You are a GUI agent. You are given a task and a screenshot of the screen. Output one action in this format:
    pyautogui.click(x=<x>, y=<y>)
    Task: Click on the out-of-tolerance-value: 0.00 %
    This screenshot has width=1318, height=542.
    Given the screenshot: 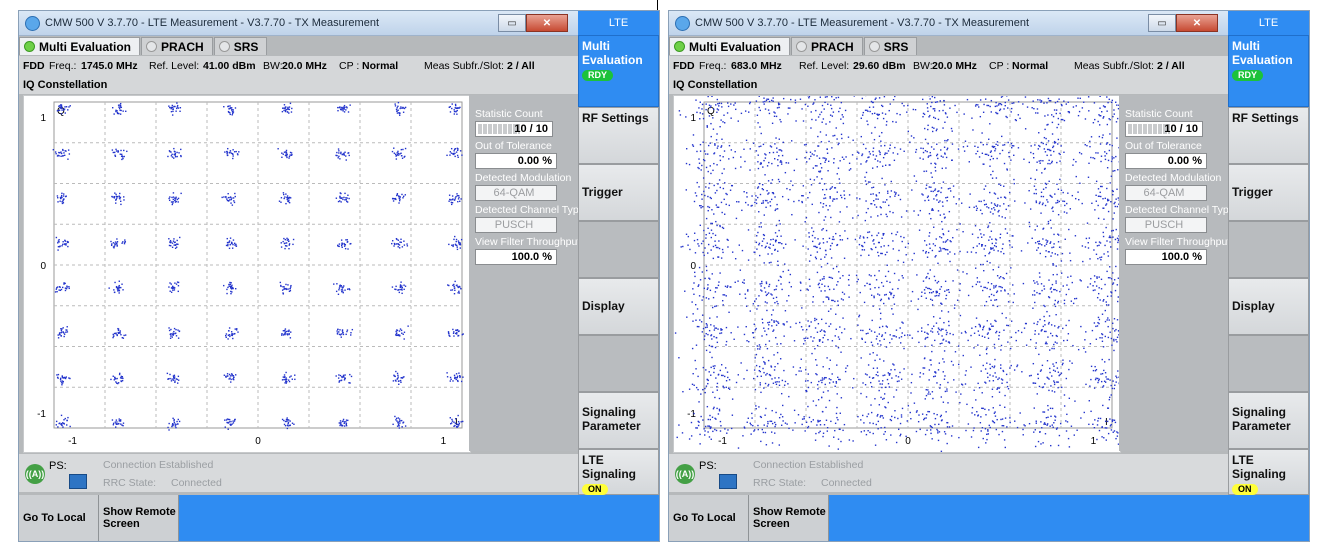 What is the action you would take?
    pyautogui.click(x=516, y=161)
    